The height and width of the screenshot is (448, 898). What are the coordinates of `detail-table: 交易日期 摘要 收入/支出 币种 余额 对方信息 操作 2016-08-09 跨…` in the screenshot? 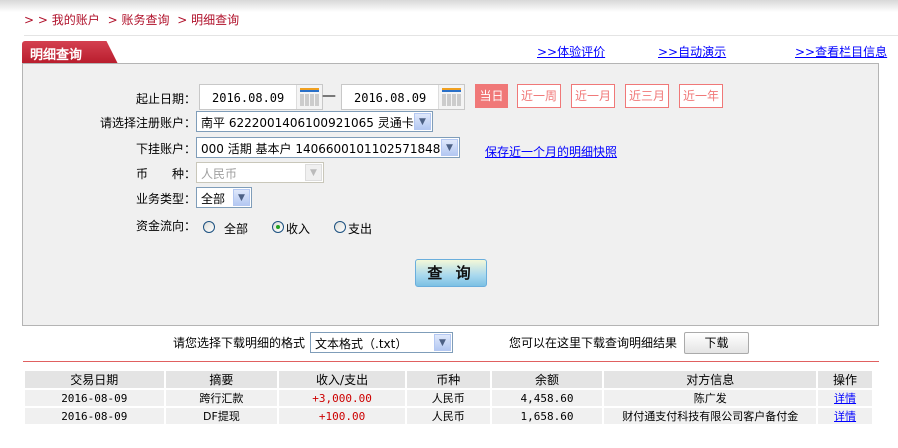 It's located at (448, 397).